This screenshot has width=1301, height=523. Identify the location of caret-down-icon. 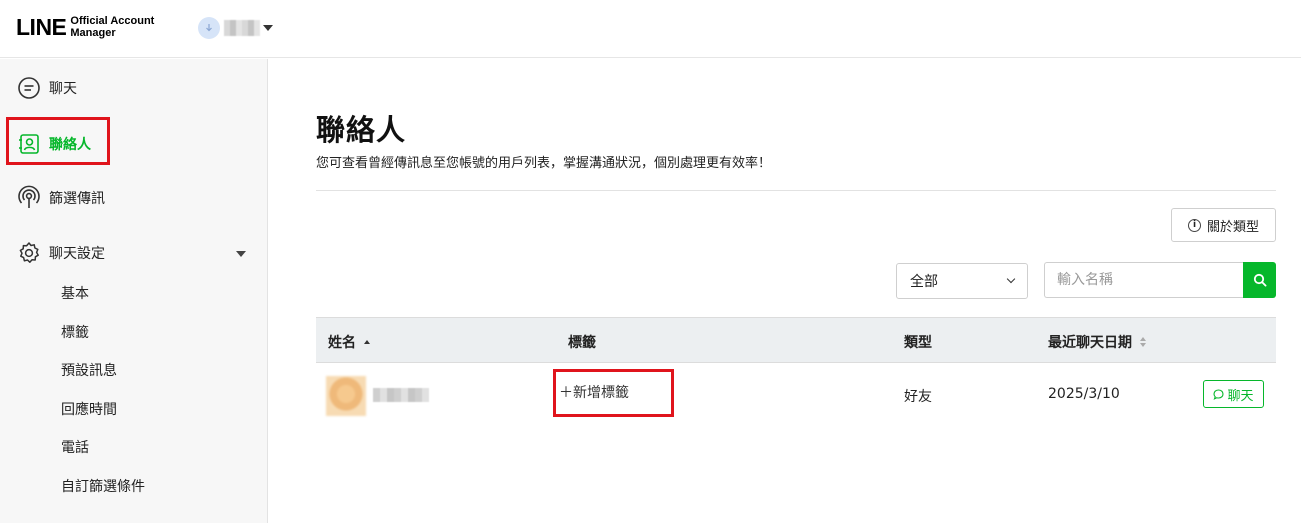
(268, 28).